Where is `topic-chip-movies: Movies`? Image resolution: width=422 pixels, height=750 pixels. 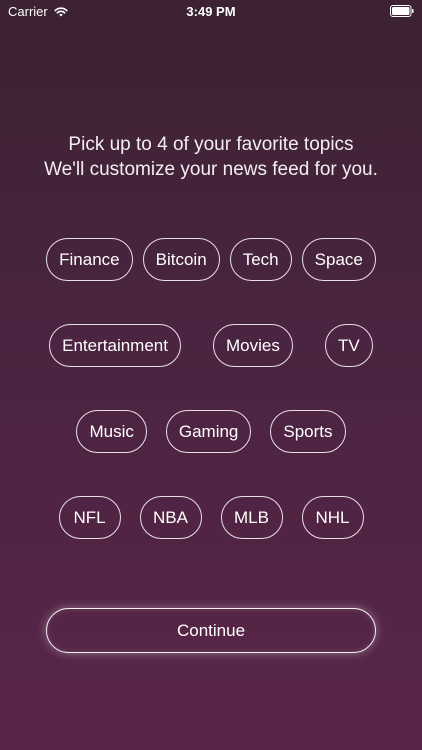
topic-chip-movies: Movies is located at coordinates (252, 345).